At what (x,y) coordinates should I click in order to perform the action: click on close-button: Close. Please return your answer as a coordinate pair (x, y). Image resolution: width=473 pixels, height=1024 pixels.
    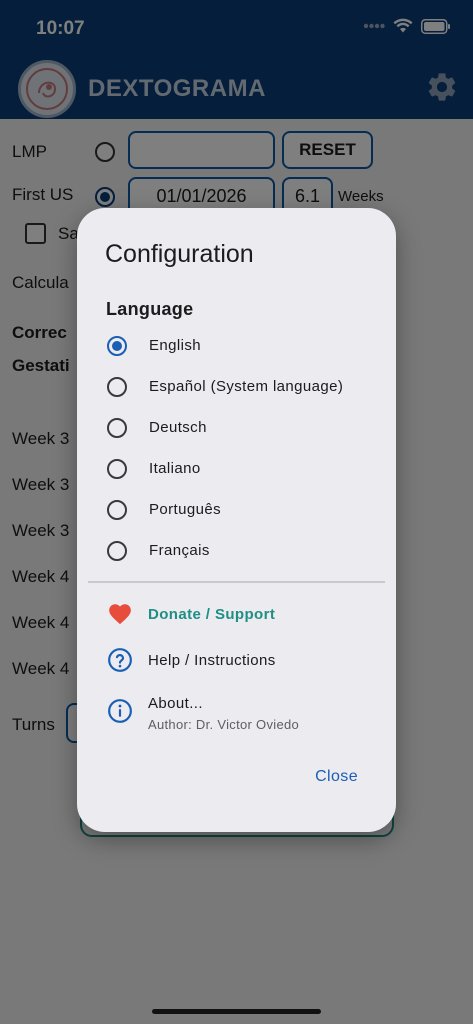
    Looking at the image, I should click on (336, 777).